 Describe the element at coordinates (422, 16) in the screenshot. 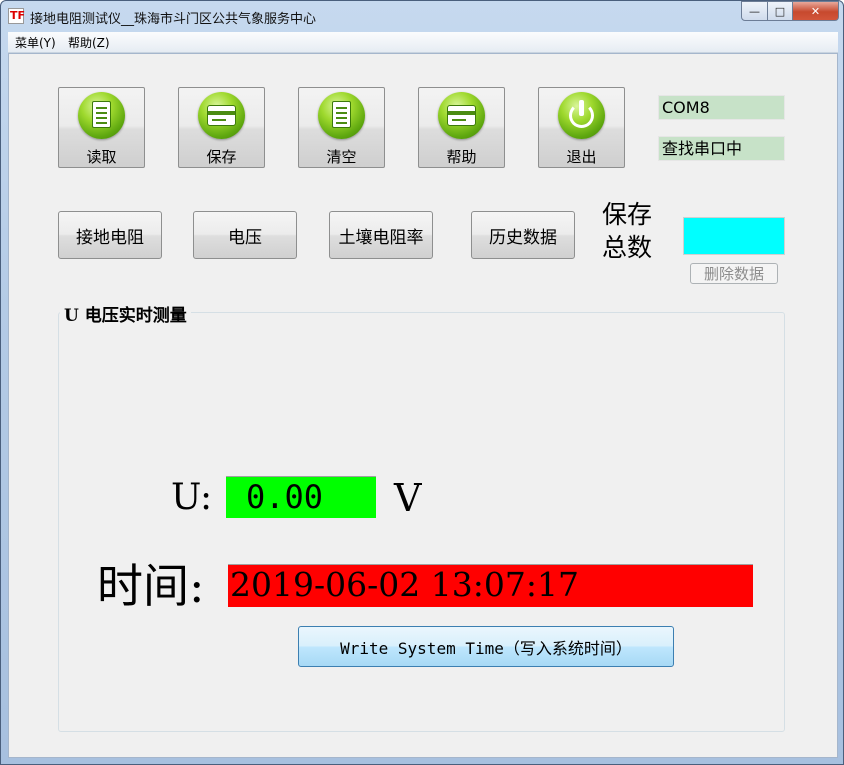

I see `title-bar: TF 接地电阻测试仪__珠海市斗门区公共气象服务中心 — □ ✕` at that location.